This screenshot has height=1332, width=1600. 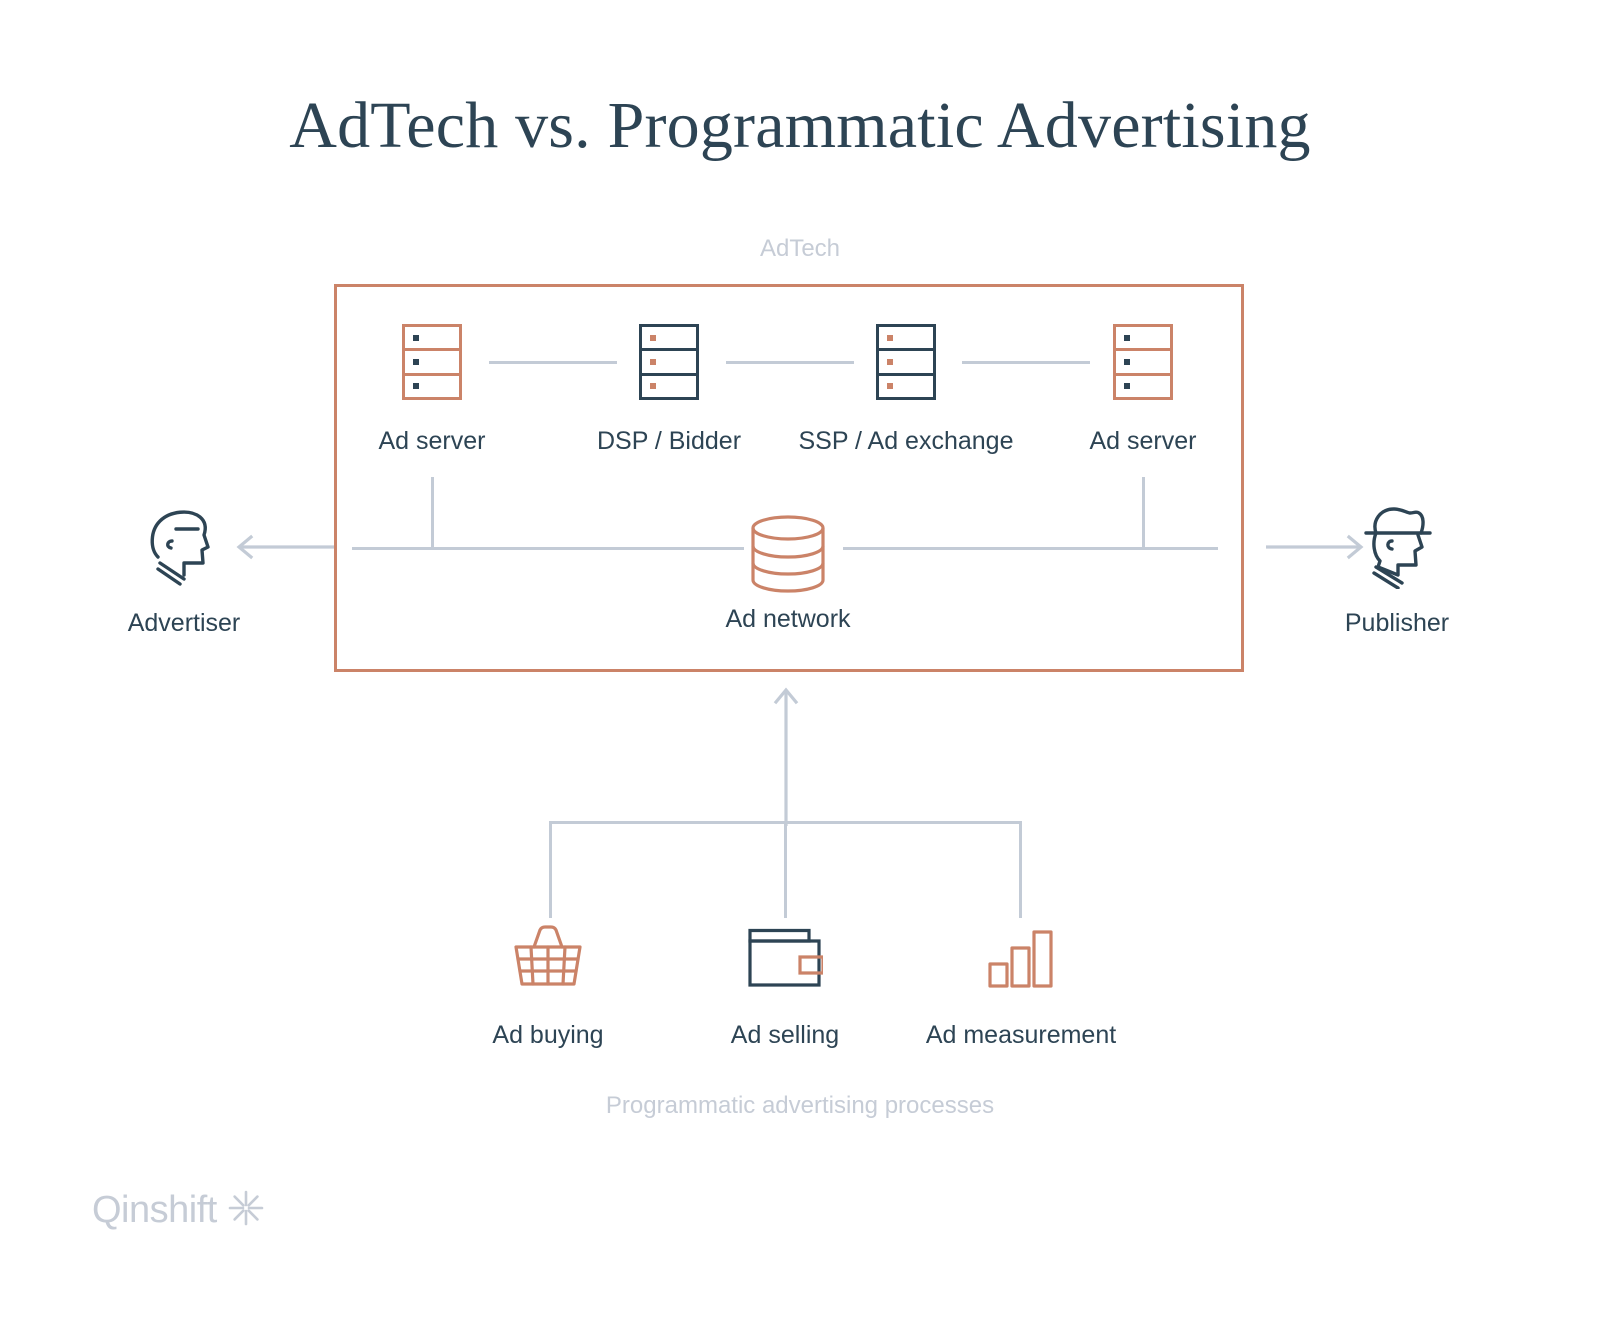 I want to click on arrow-right-icon, so click(x=1316, y=549).